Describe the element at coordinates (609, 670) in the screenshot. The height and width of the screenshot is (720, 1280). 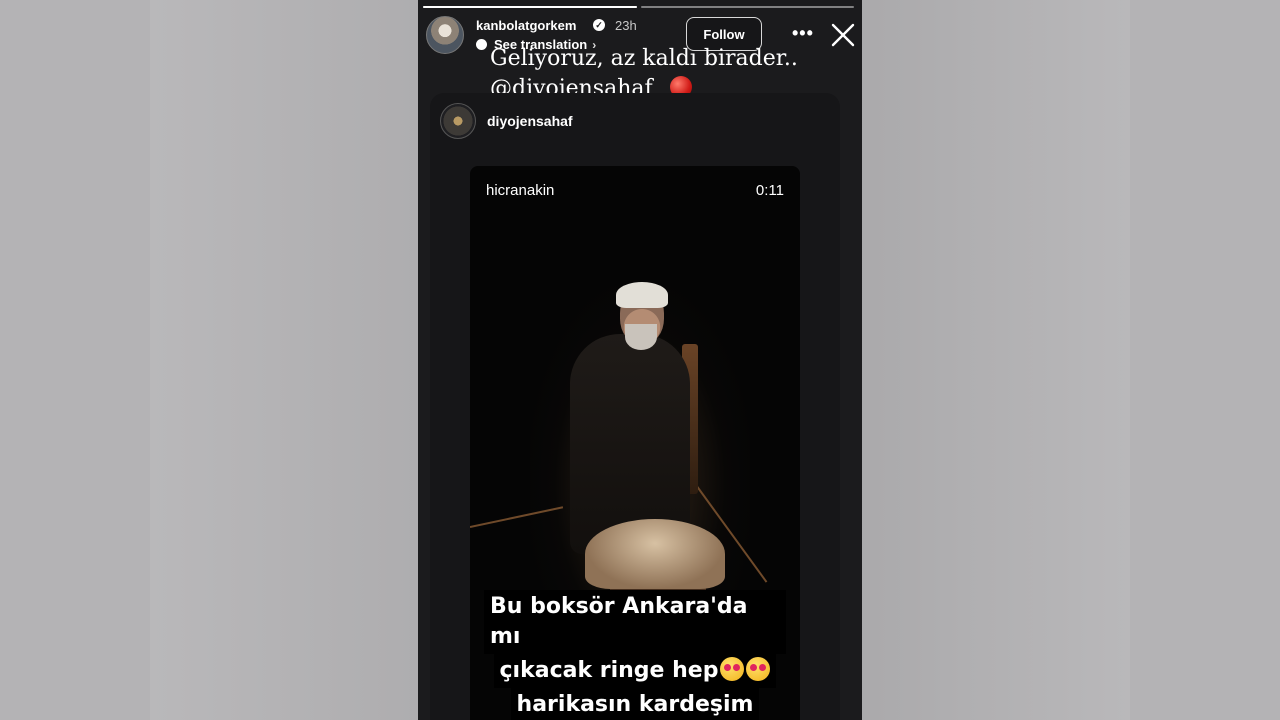
I see `sticker-text: çıkacak ringe hep` at that location.